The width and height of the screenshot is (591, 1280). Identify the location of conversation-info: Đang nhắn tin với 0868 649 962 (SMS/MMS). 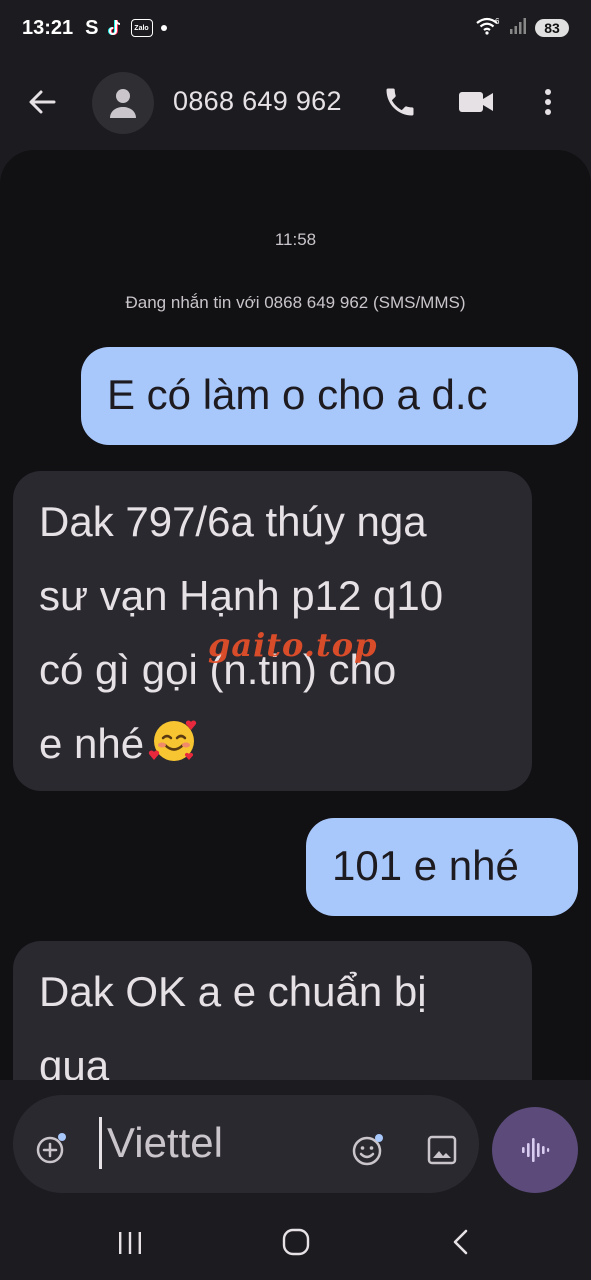
(295, 302).